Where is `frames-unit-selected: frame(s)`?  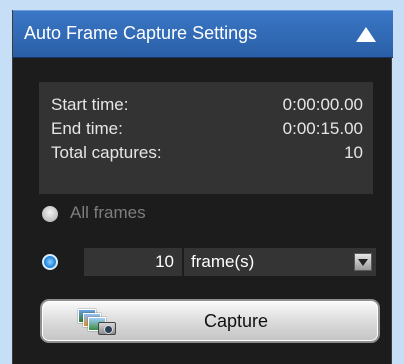 frames-unit-selected: frame(s) is located at coordinates (223, 261).